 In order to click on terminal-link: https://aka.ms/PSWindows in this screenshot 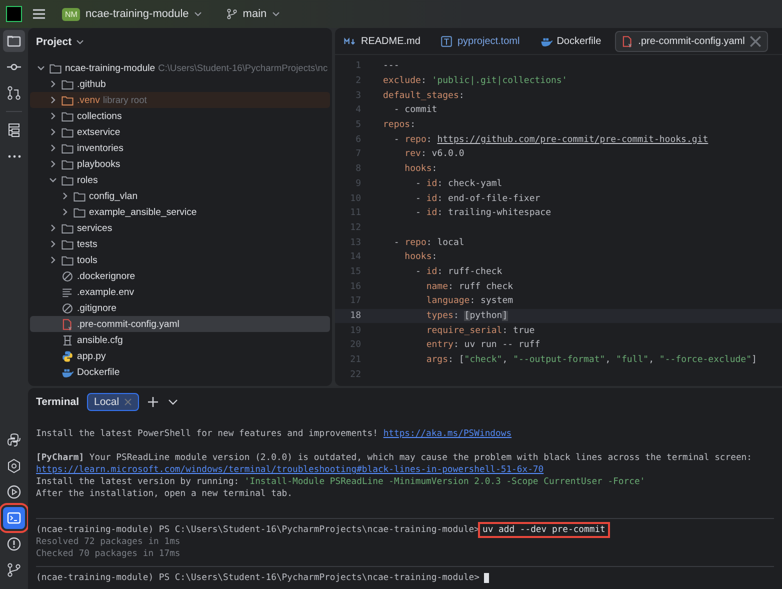, I will do `click(447, 434)`.